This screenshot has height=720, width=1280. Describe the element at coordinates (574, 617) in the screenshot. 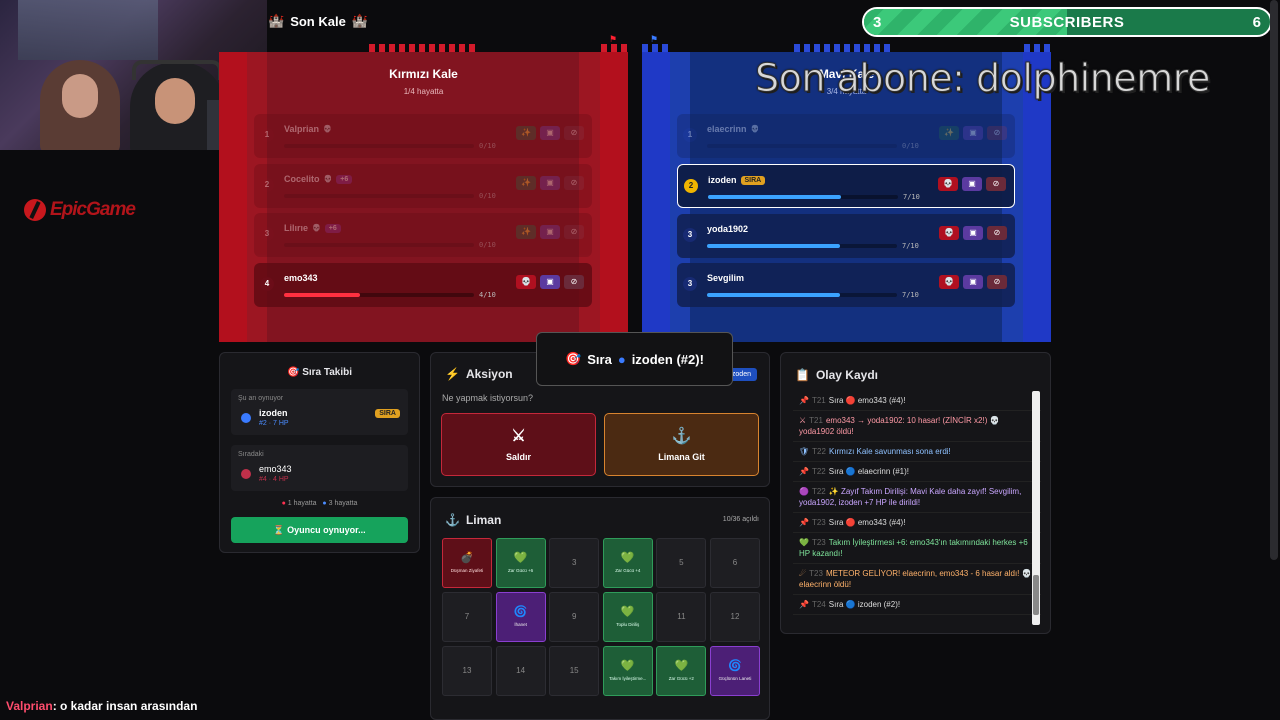

I see `port-cell: 9` at that location.